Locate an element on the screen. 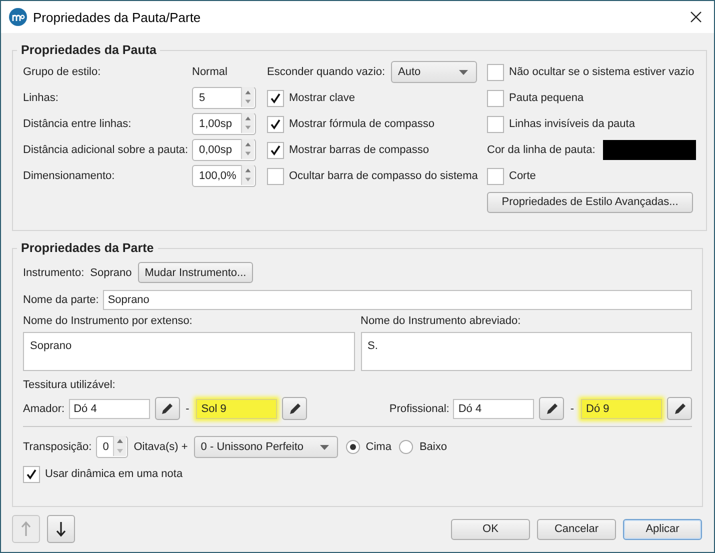  field-label: Cor da linha de pauta: is located at coordinates (541, 150).